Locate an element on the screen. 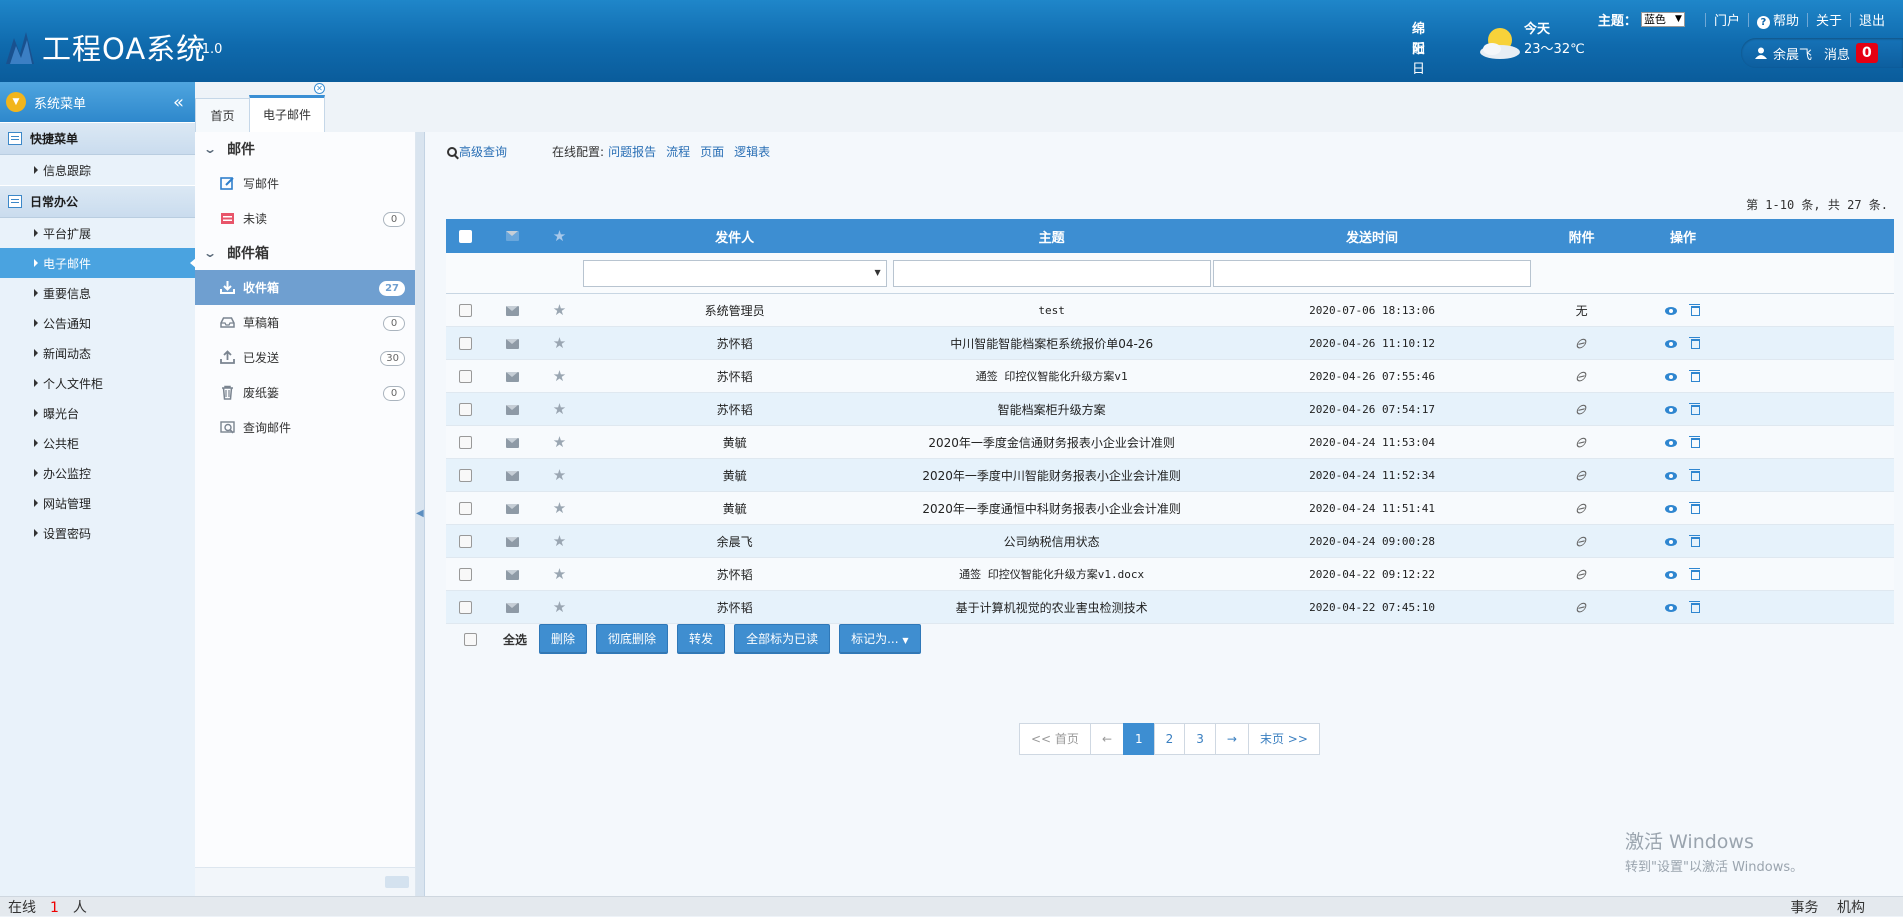  portal-link: 门户 is located at coordinates (1727, 19).